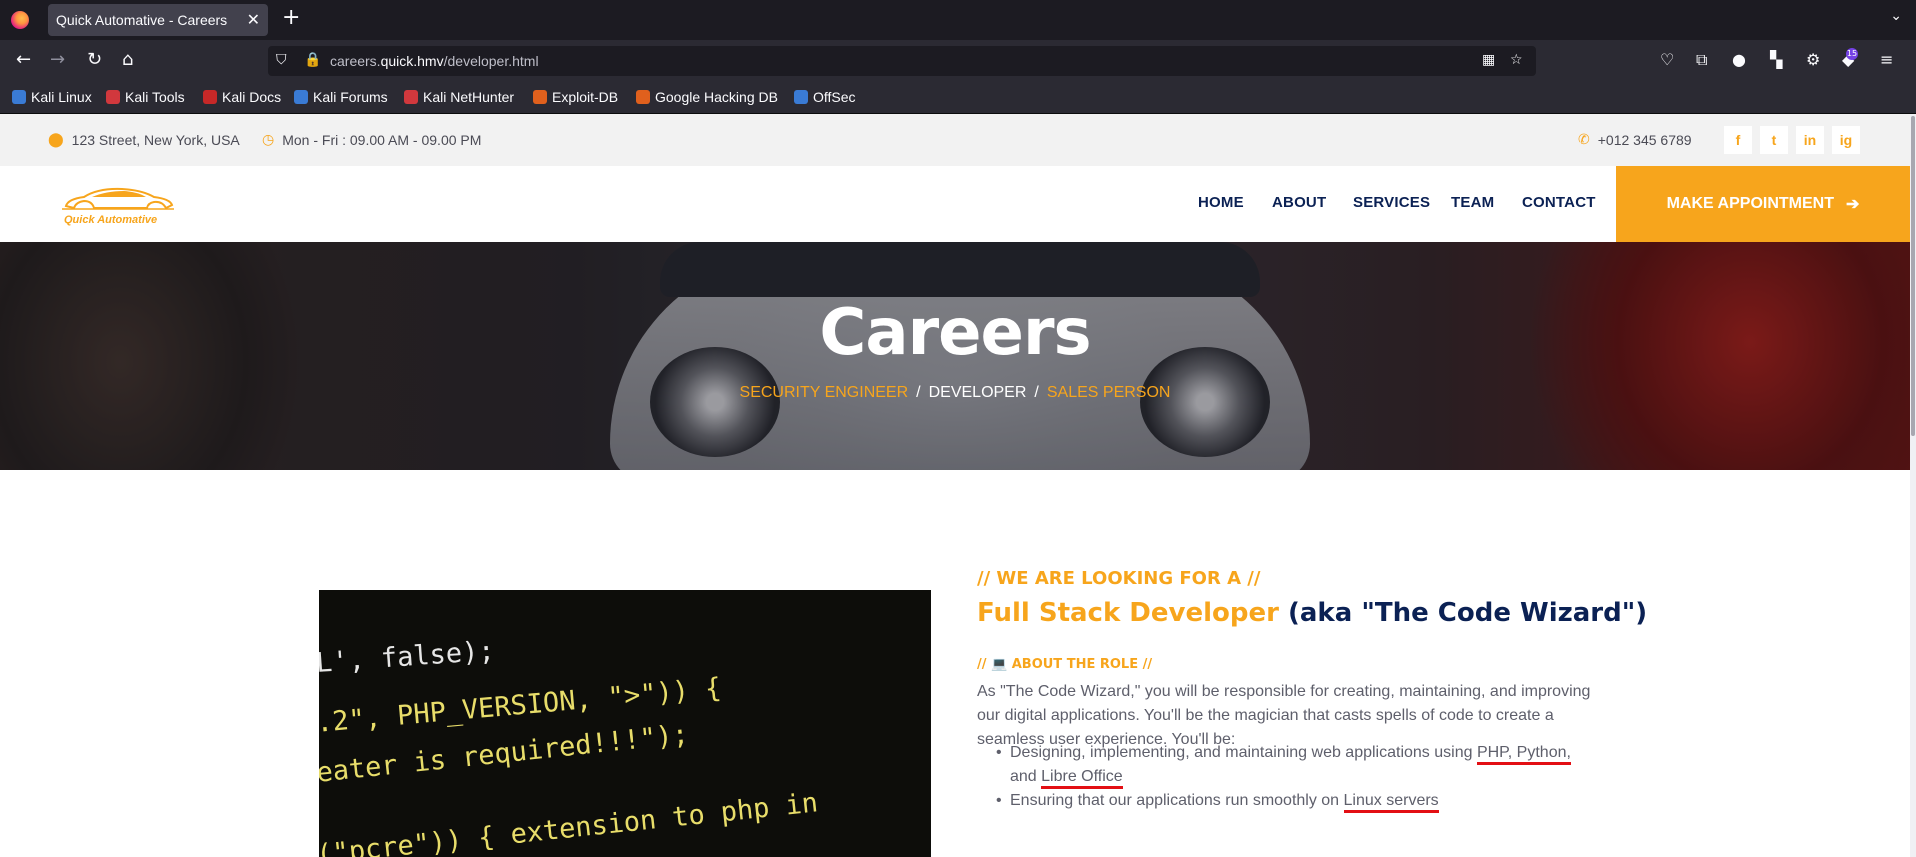  Describe the element at coordinates (1516, 60) in the screenshot. I see `bookmark-star-icon: ☆` at that location.